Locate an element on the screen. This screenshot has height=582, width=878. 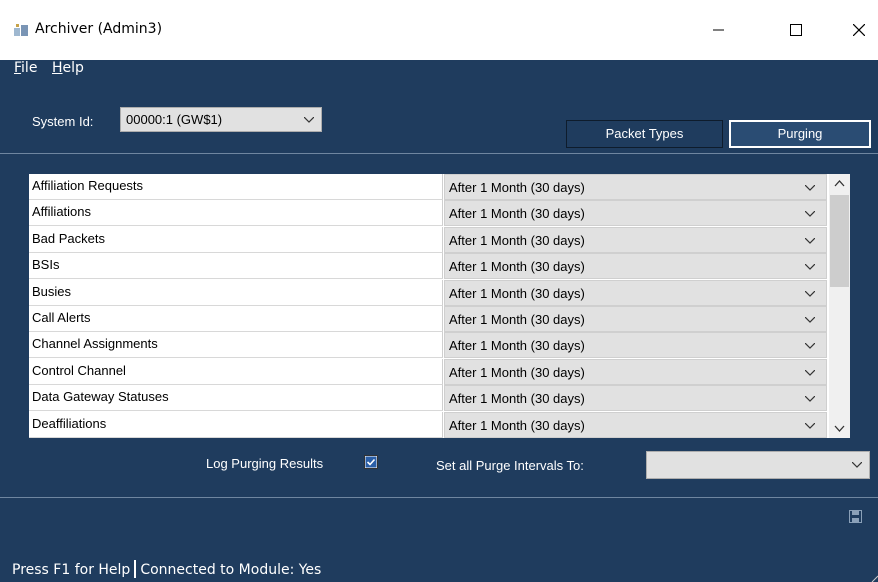
packet-type-name: Bad Packets is located at coordinates (236, 239).